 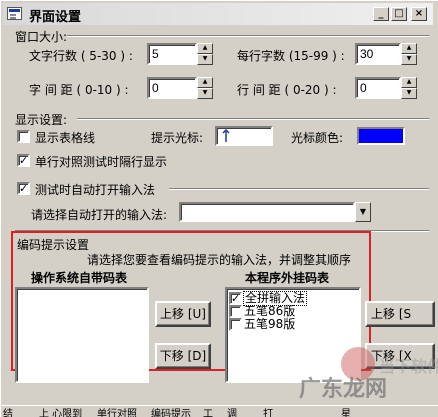 I want to click on select-ime-dropdown, so click(x=267, y=212).